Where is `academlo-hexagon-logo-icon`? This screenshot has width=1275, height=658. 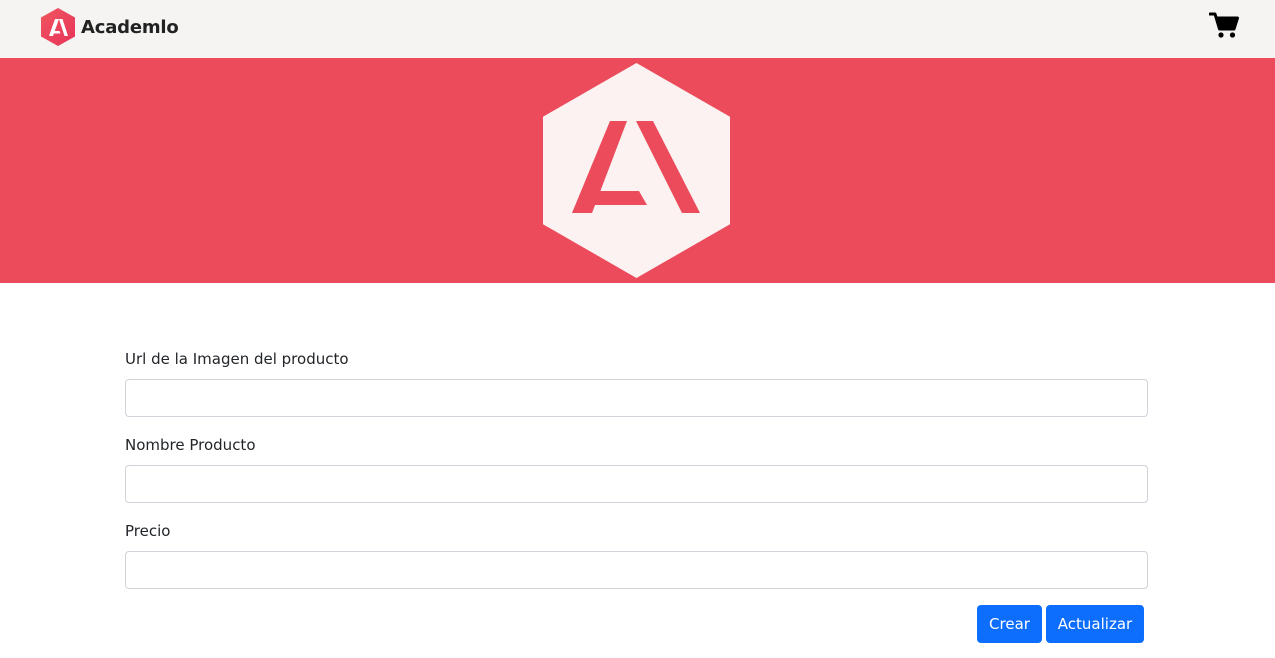
academlo-hexagon-logo-icon is located at coordinates (636, 170).